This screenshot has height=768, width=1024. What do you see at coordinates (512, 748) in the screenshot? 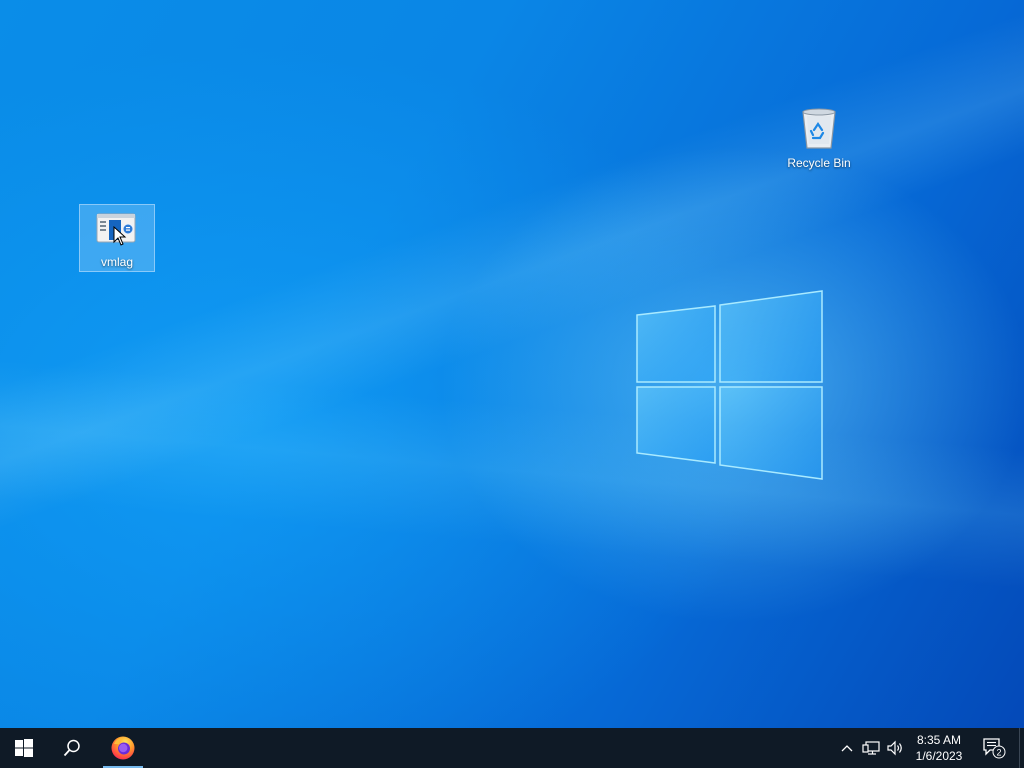
I see `taskbar: 8:35 AM 1/6/2023 2` at bounding box center [512, 748].